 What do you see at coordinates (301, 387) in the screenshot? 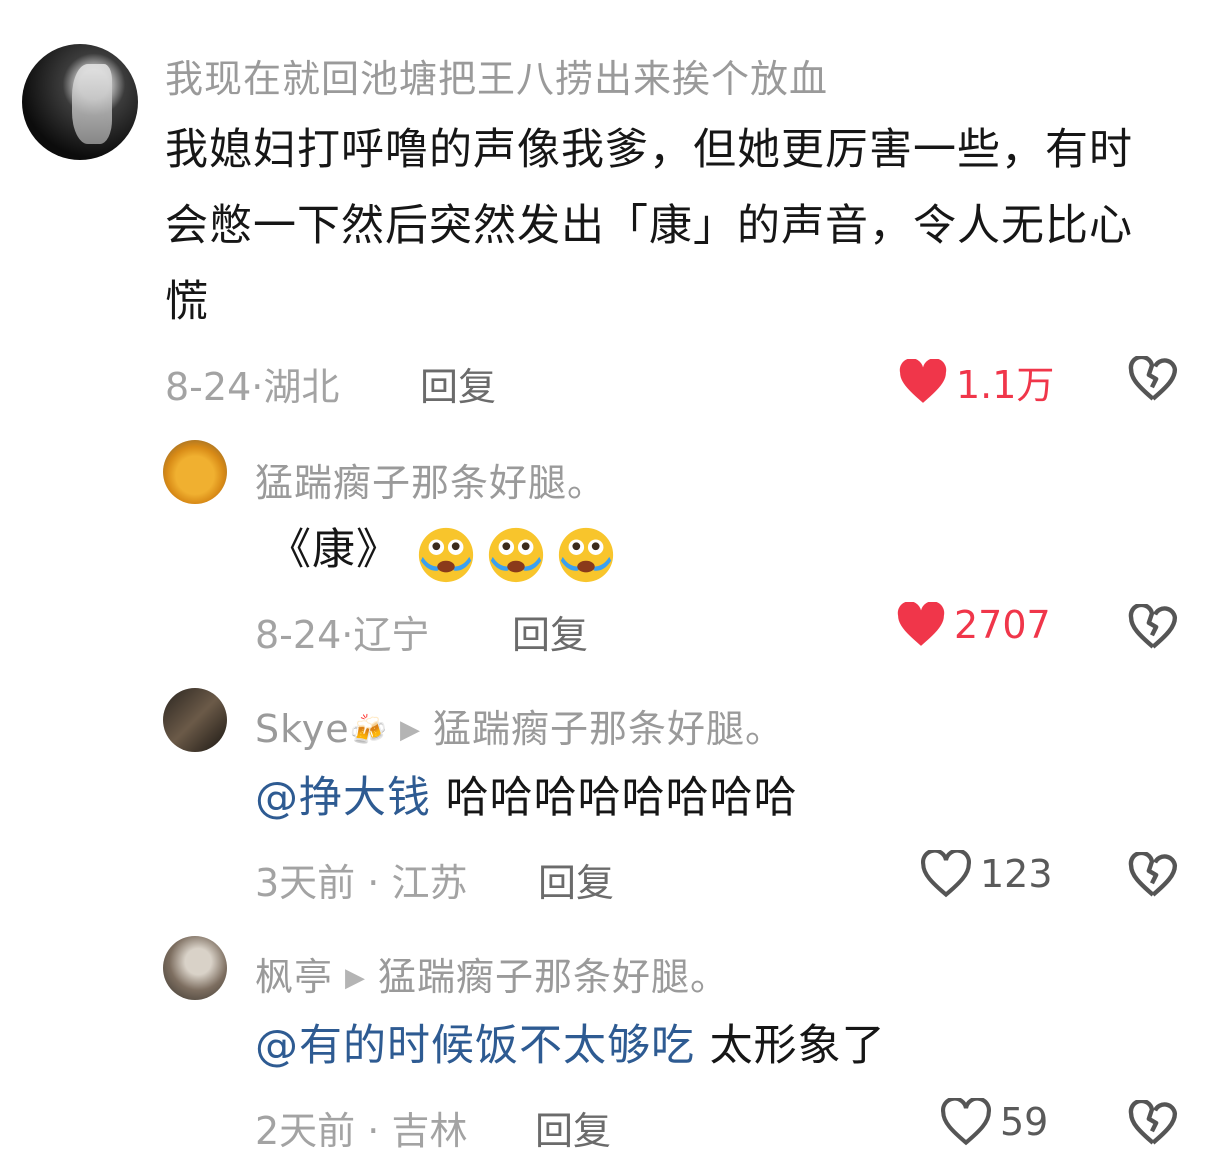
I see `comment-location: 湖北` at bounding box center [301, 387].